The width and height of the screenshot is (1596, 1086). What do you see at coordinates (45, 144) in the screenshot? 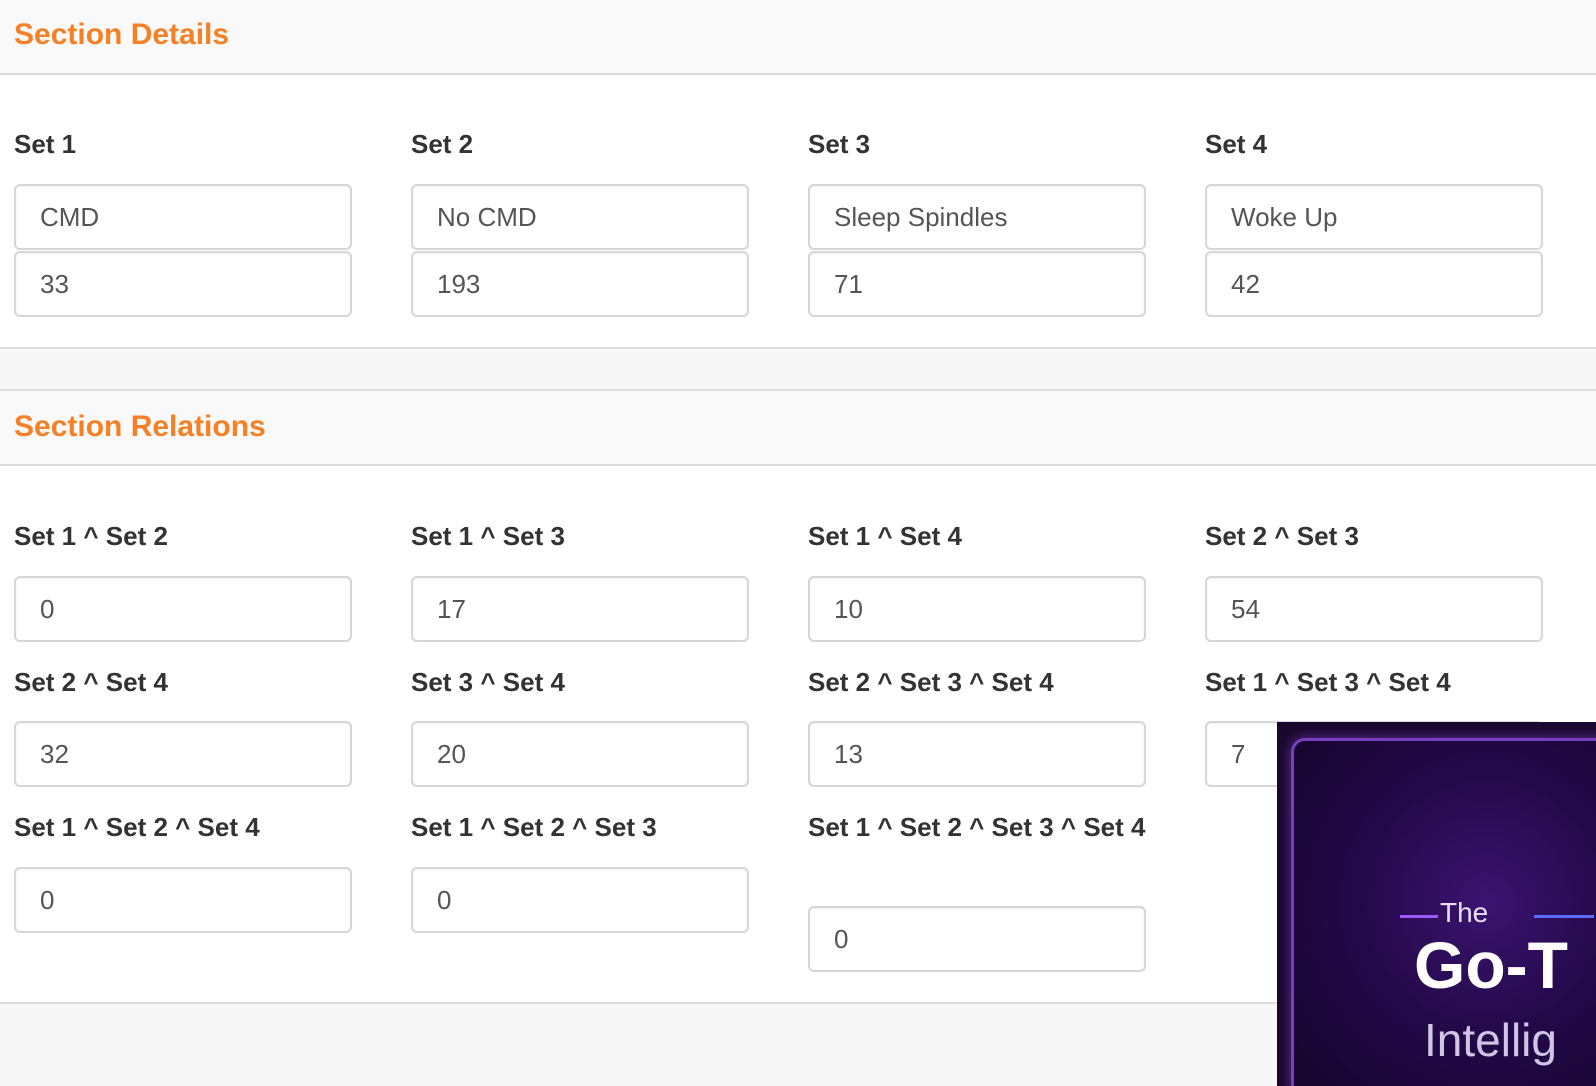
I see `set-1-label: Set 1` at bounding box center [45, 144].